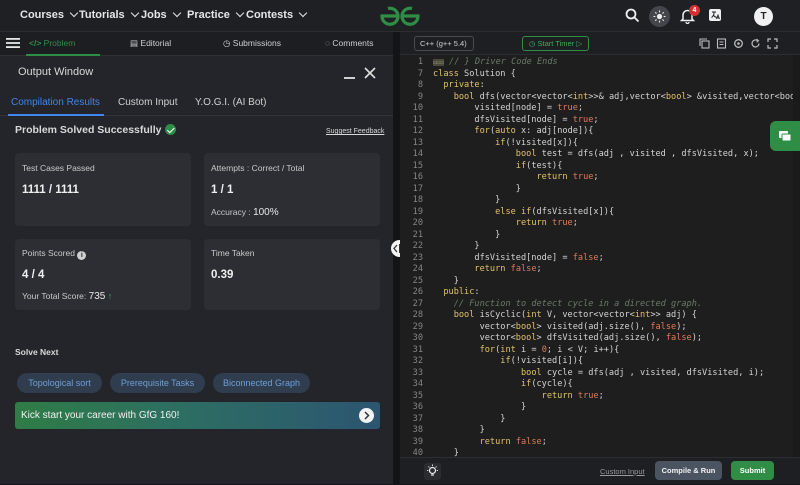 The width and height of the screenshot is (800, 485). What do you see at coordinates (715, 15) in the screenshot?
I see `translate-icon` at bounding box center [715, 15].